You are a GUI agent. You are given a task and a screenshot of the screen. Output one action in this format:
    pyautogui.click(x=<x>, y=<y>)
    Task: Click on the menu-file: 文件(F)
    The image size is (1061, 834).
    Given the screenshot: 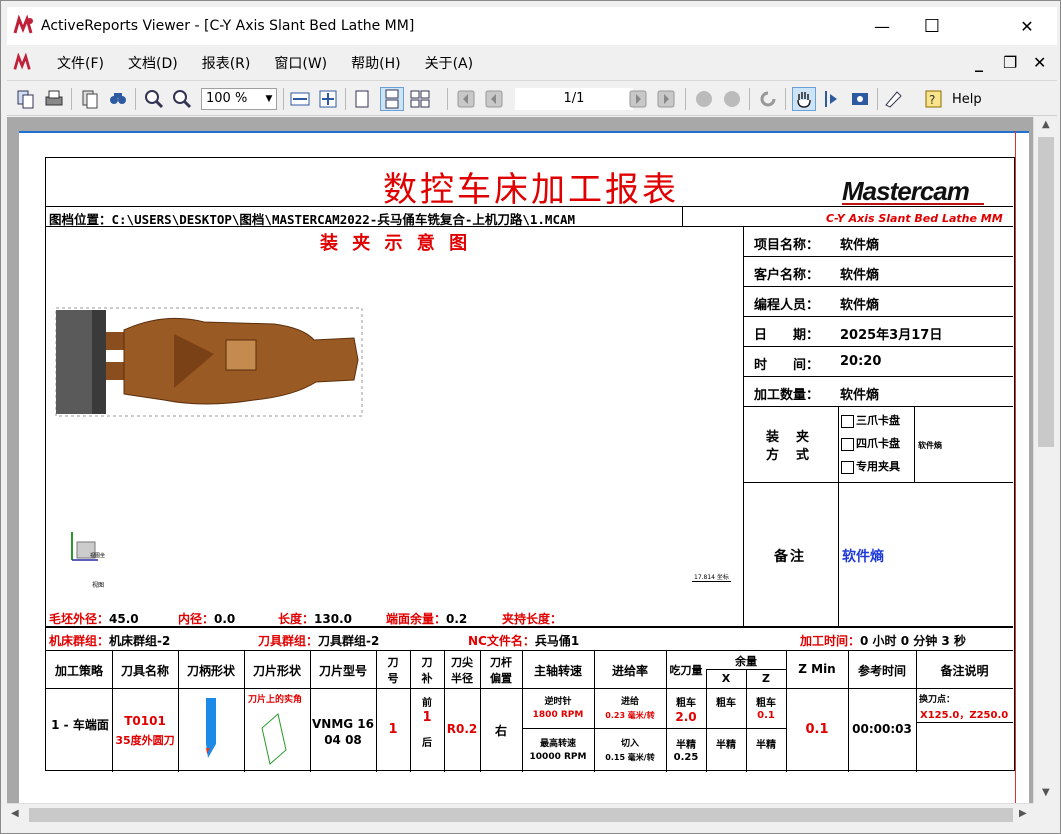 What is the action you would take?
    pyautogui.click(x=80, y=63)
    